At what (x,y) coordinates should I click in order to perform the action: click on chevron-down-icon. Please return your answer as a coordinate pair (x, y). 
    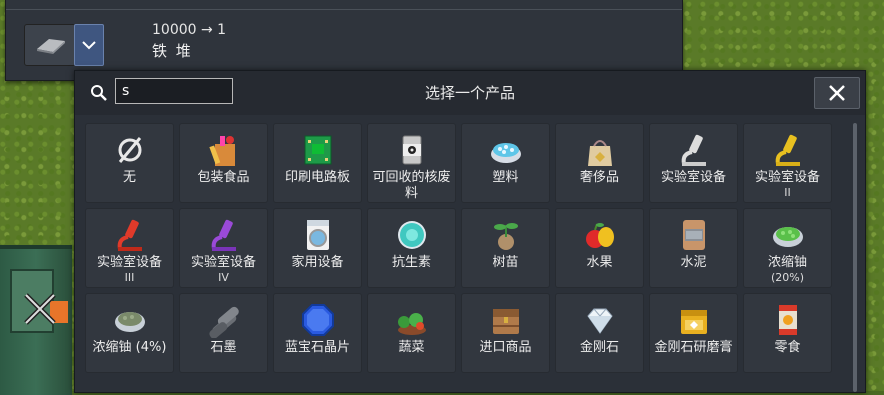
    Looking at the image, I should click on (89, 45).